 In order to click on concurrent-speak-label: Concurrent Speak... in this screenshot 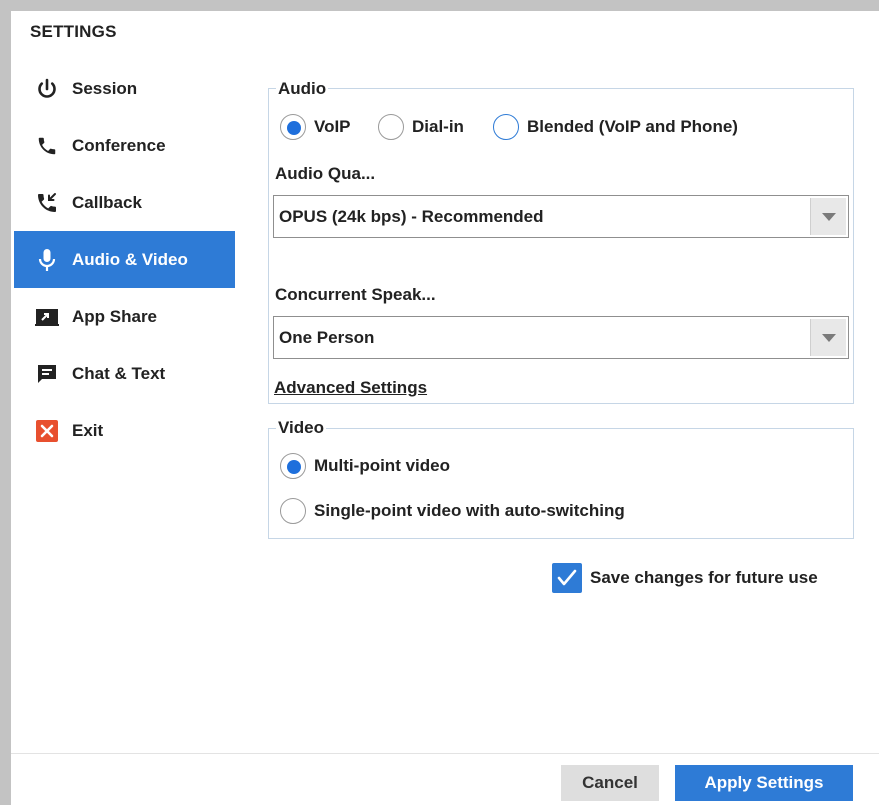, I will do `click(355, 294)`.